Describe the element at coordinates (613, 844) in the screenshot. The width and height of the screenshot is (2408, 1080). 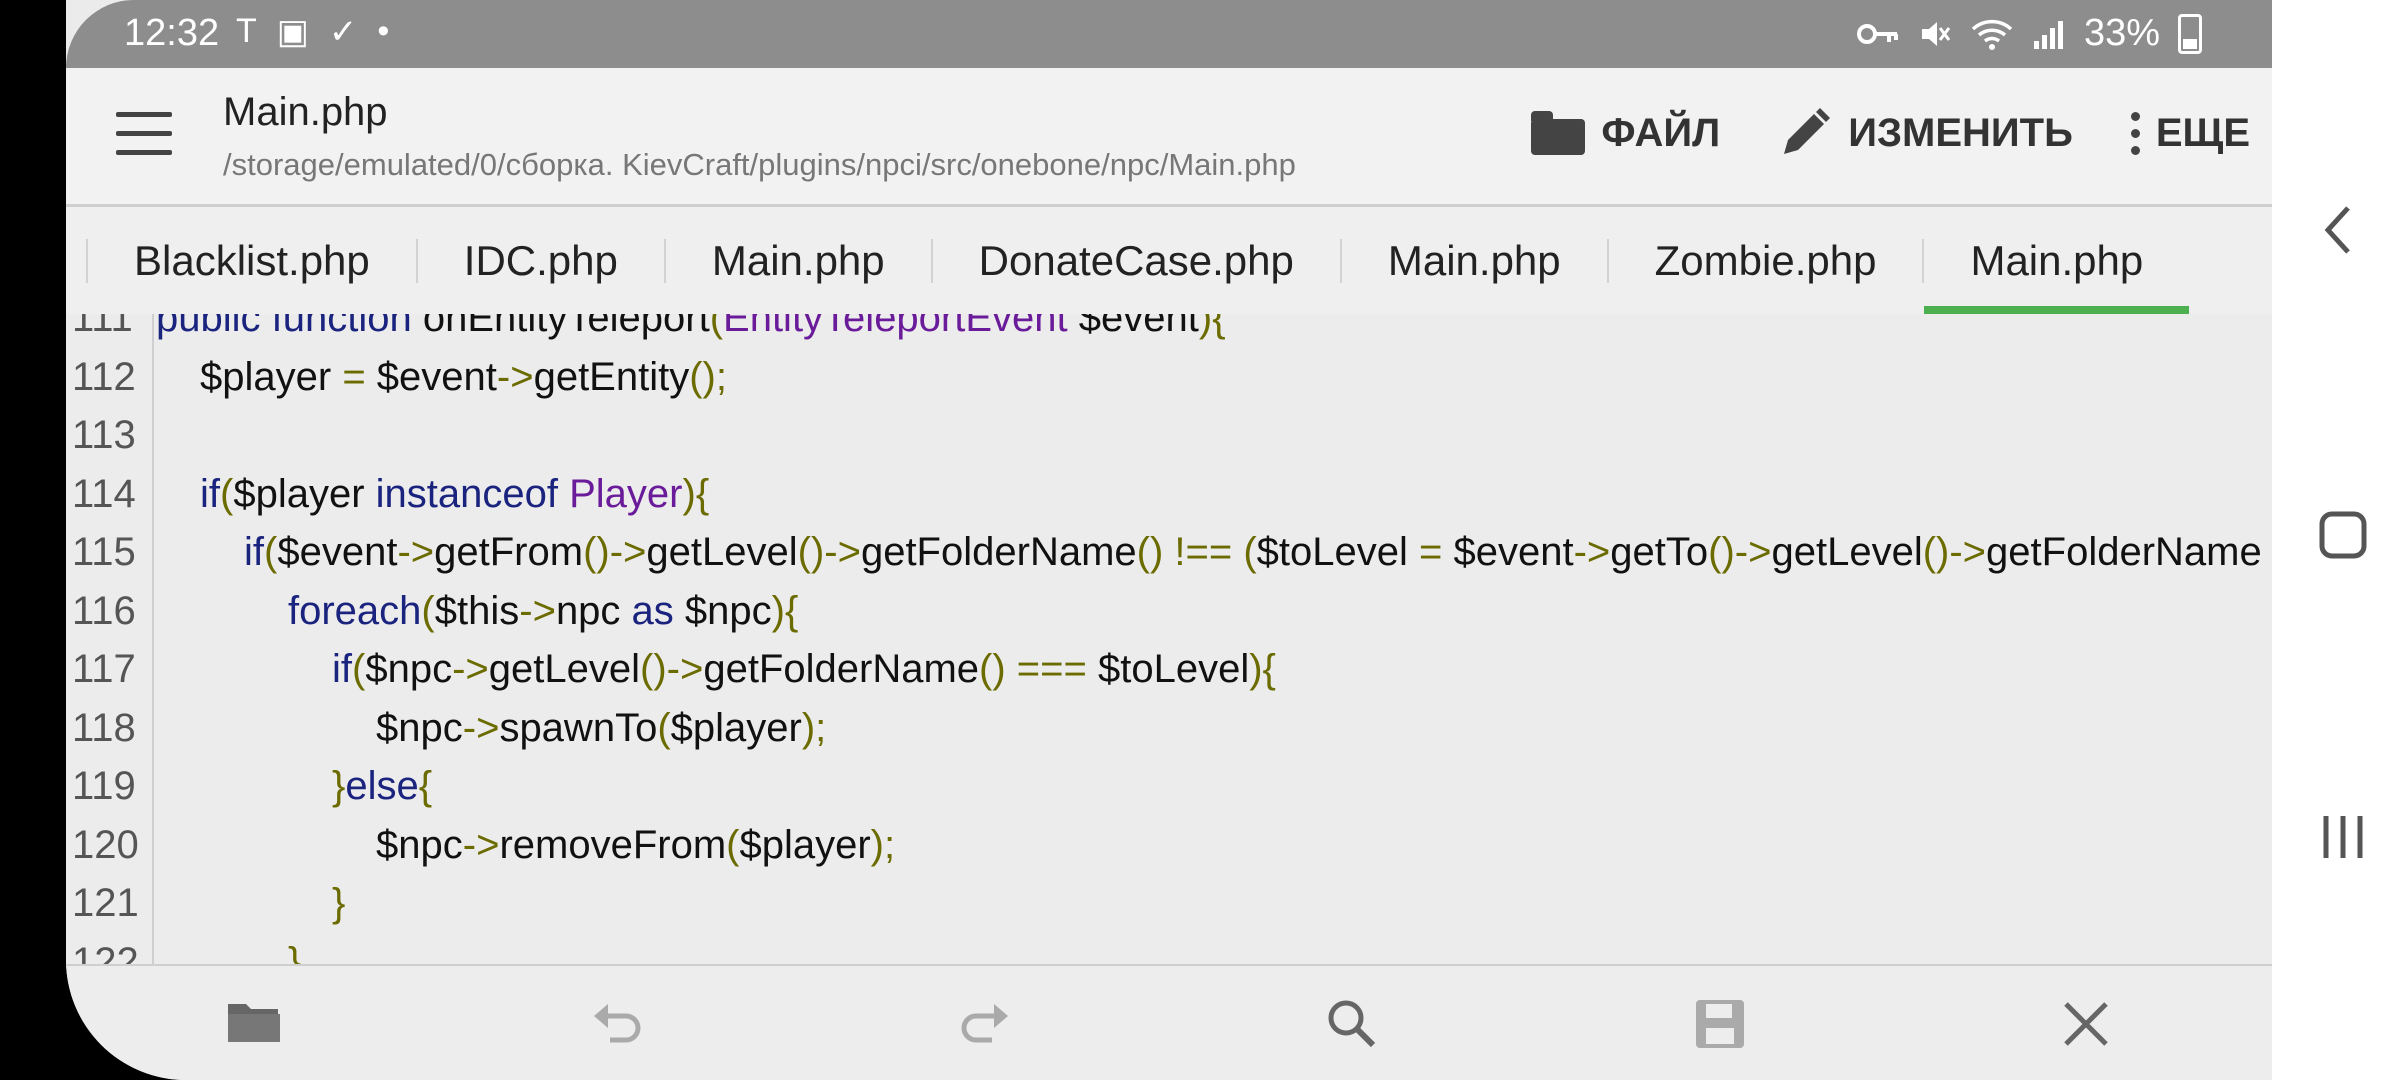
I see `code-token: removeFrom` at that location.